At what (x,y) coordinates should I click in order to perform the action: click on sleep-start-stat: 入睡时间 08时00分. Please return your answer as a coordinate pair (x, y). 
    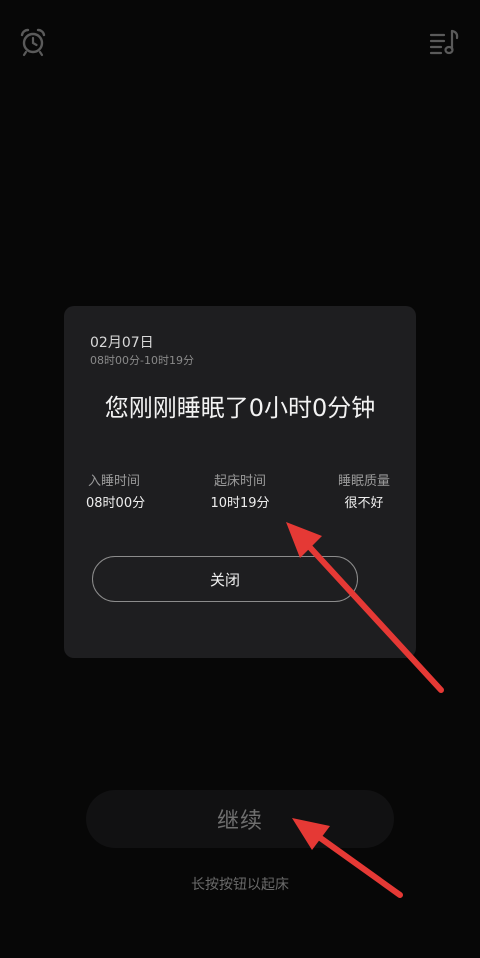
    Looking at the image, I should click on (116, 493).